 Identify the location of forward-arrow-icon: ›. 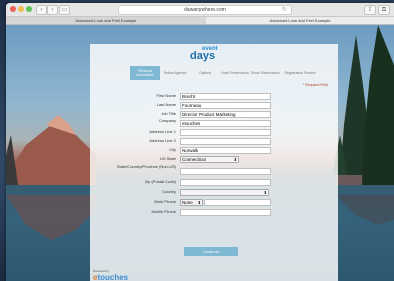
(52, 10).